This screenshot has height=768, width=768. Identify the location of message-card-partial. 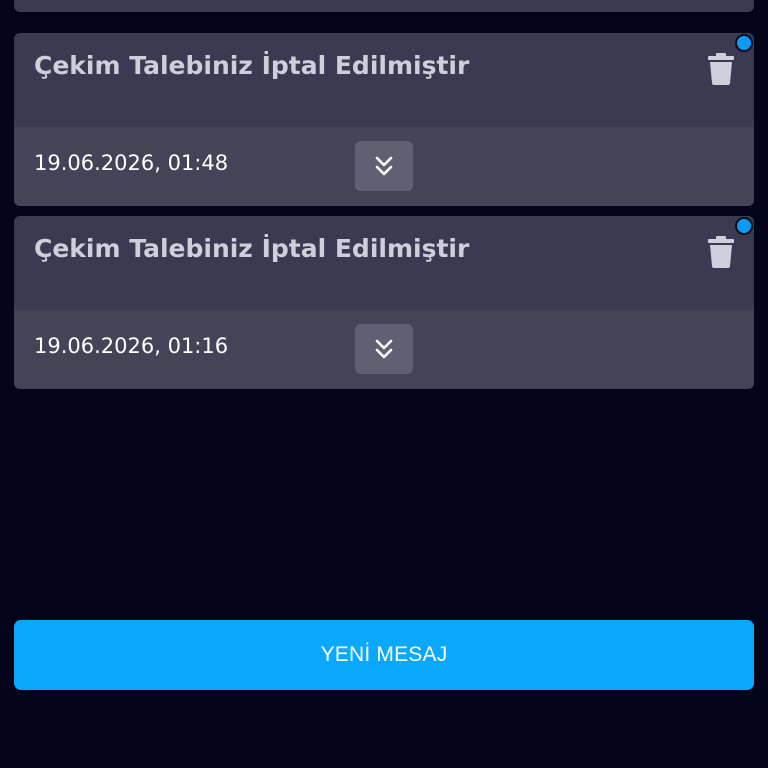
(384, 6).